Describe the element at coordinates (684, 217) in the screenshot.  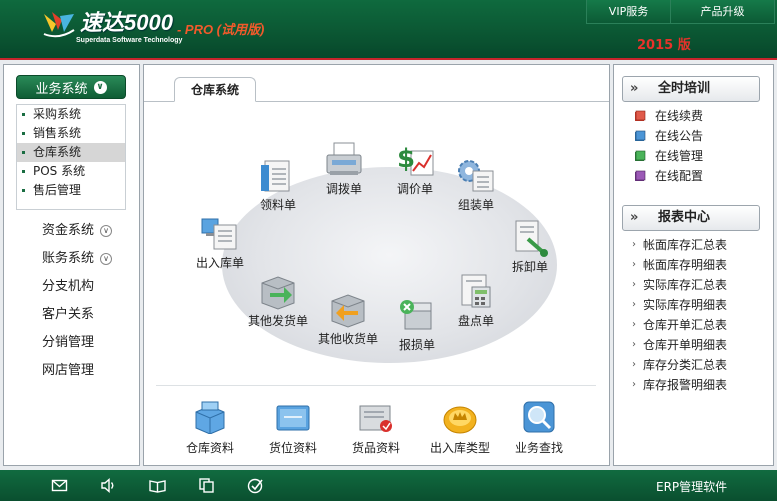
I see `reports-title: 报表中心` at that location.